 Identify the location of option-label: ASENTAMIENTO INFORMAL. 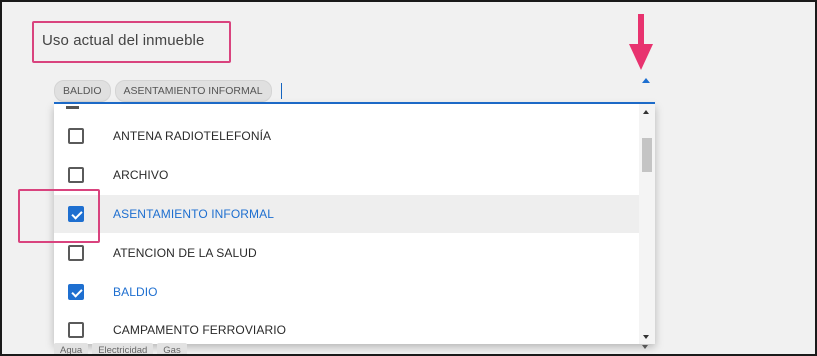
(194, 214).